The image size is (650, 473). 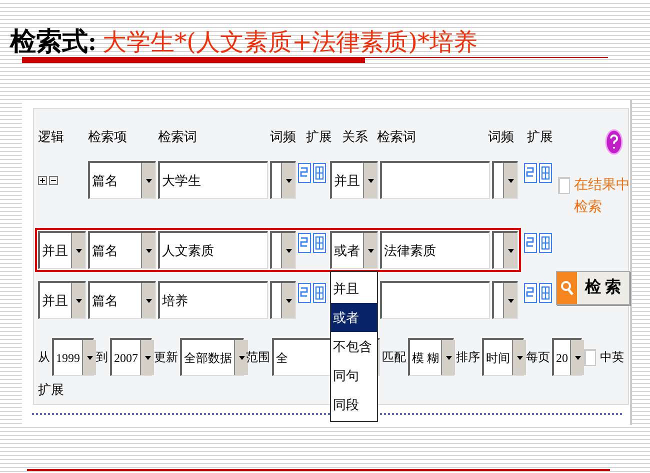 What do you see at coordinates (102, 357) in the screenshot?
I see `filter-label: 到` at bounding box center [102, 357].